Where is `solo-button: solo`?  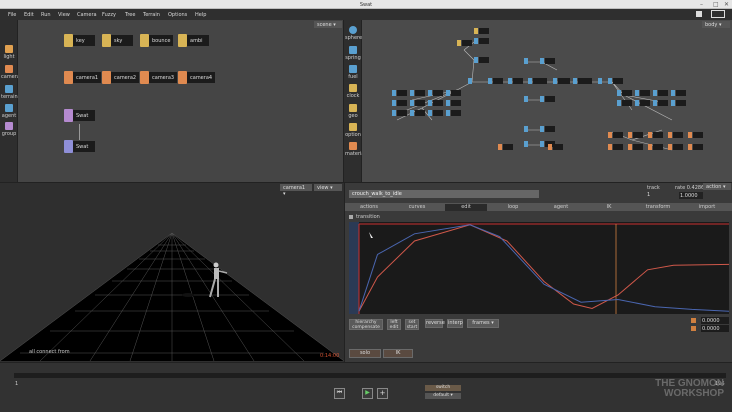 solo-button: solo is located at coordinates (365, 353).